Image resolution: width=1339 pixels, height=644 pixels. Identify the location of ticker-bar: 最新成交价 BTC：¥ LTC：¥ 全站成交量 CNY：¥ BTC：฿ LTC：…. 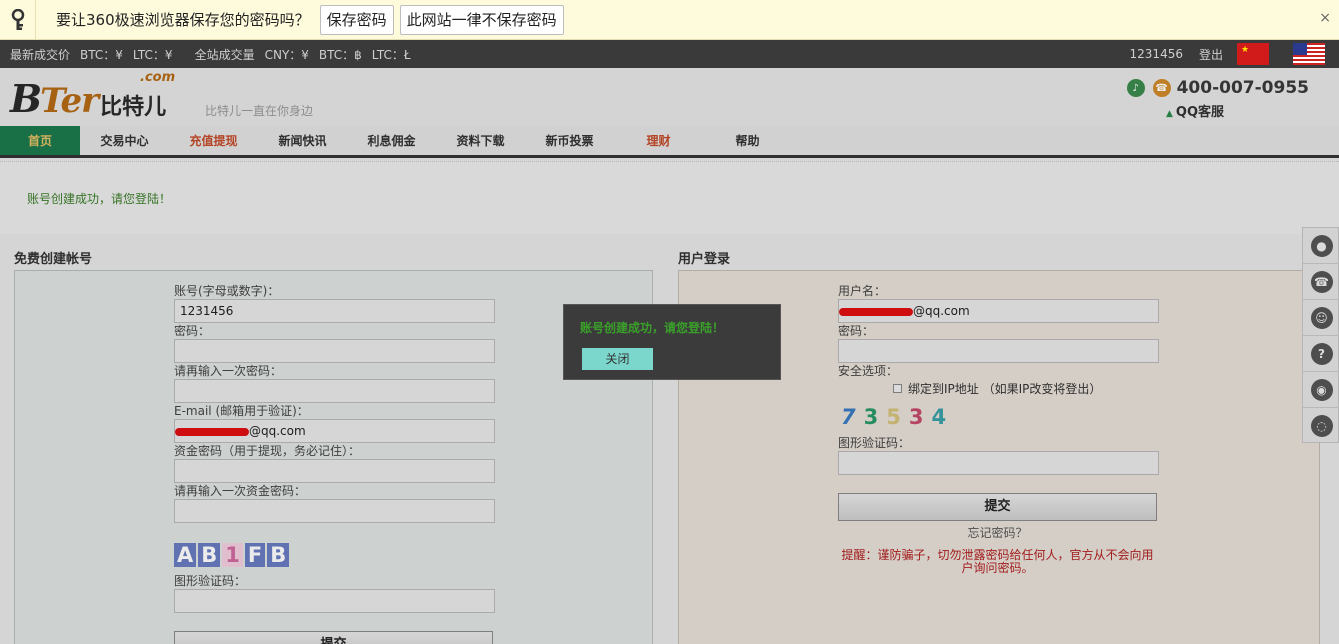
(669, 54).